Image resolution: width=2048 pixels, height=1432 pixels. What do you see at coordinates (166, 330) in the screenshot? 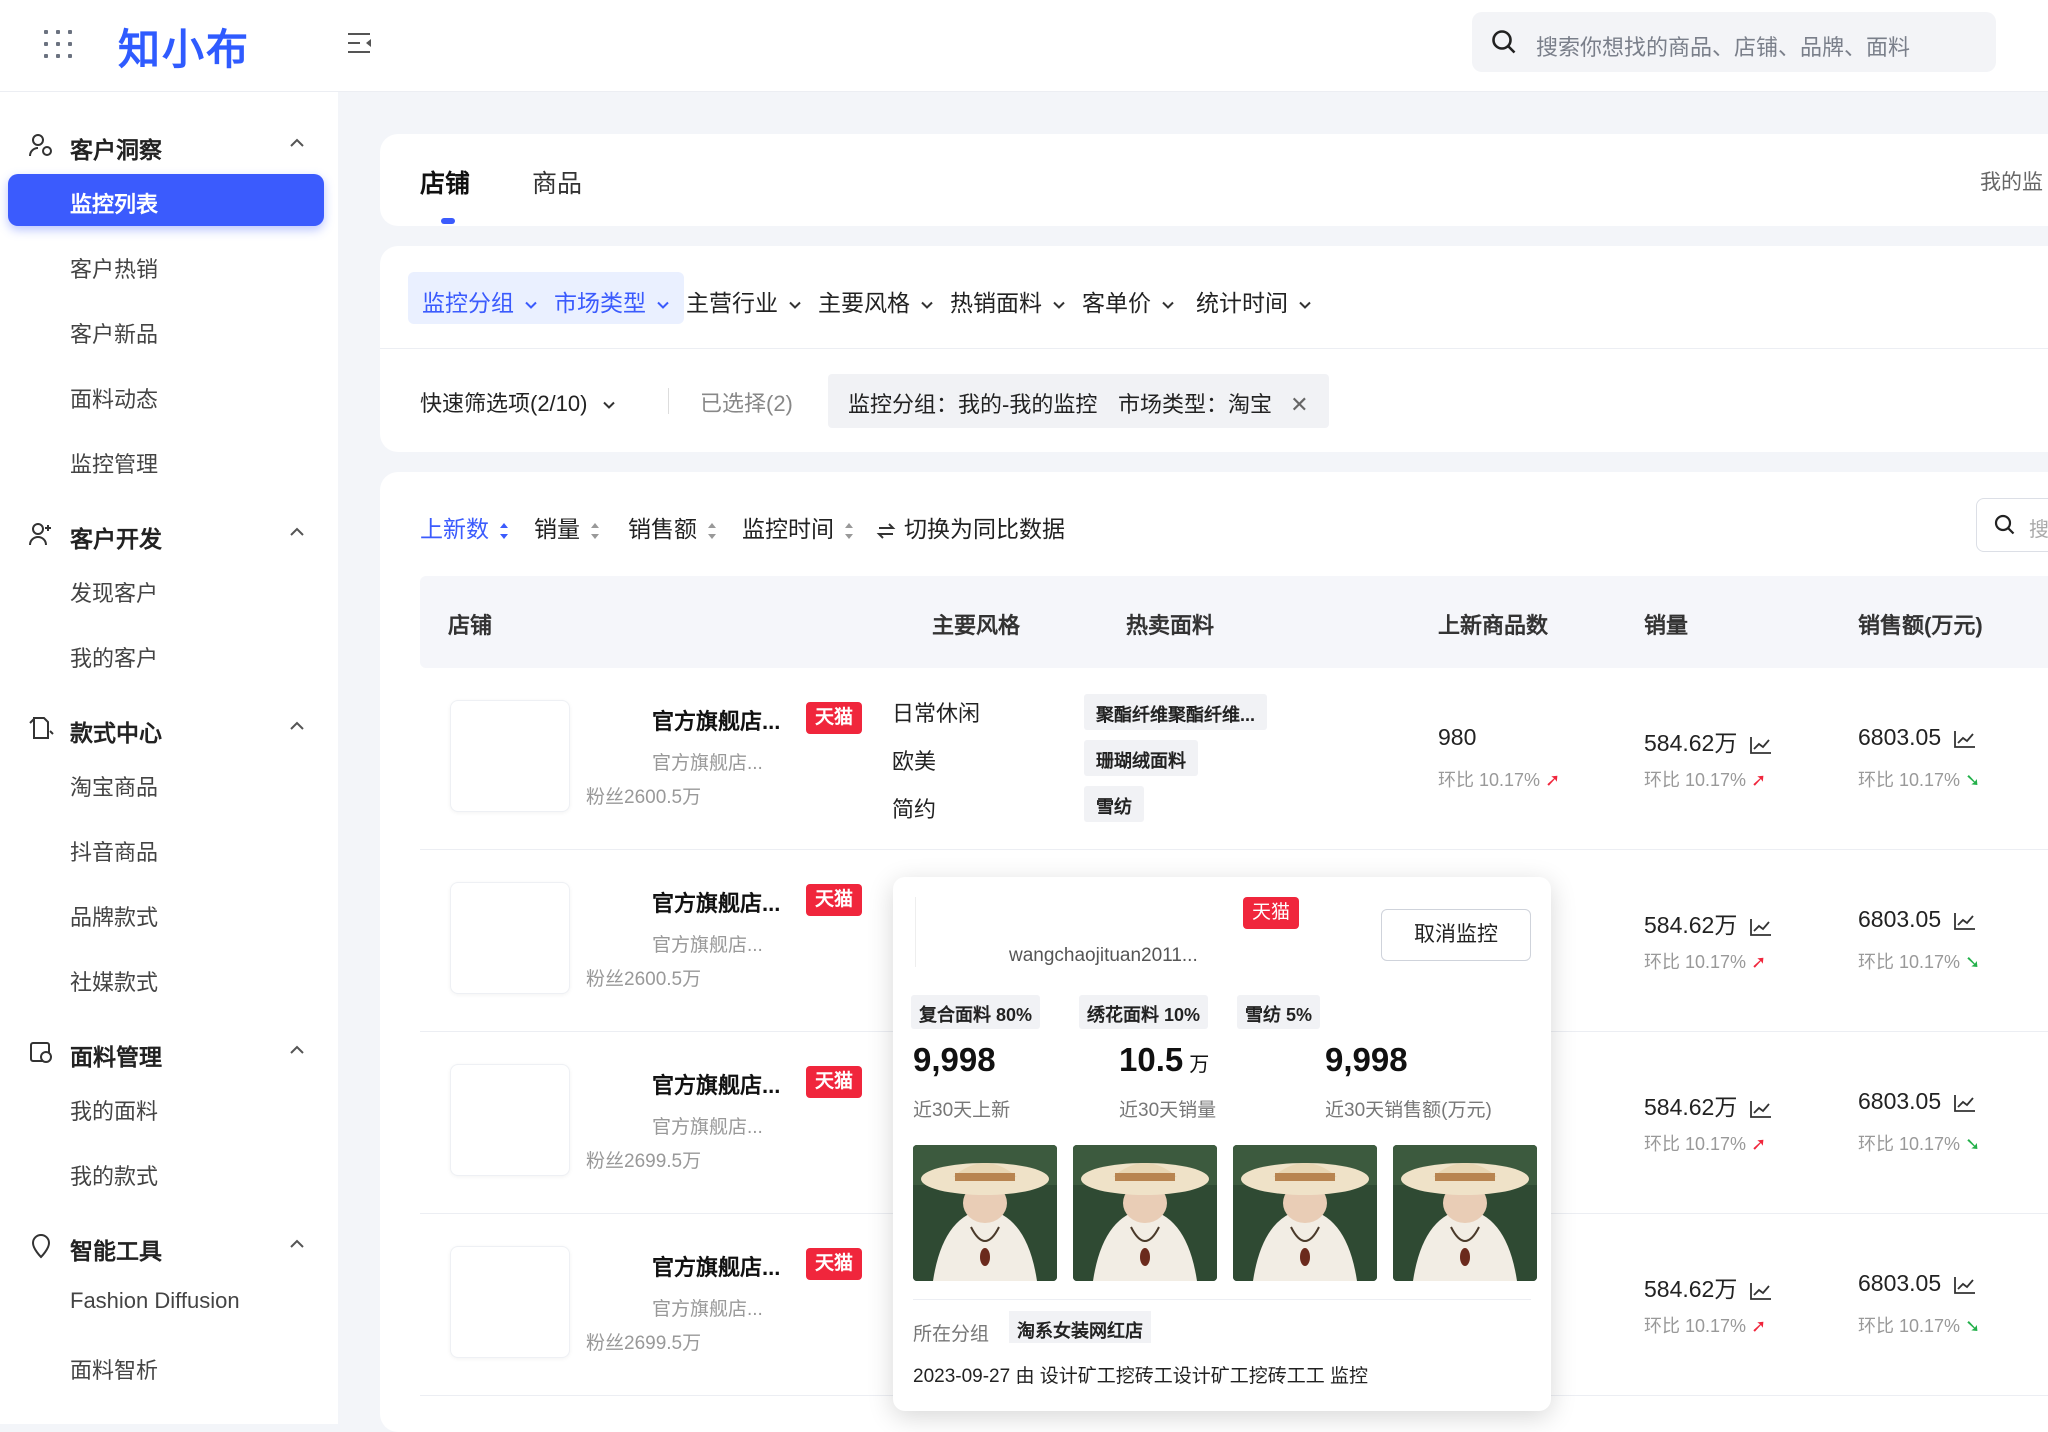
I see `sidebar-item: 客户新品` at bounding box center [166, 330].